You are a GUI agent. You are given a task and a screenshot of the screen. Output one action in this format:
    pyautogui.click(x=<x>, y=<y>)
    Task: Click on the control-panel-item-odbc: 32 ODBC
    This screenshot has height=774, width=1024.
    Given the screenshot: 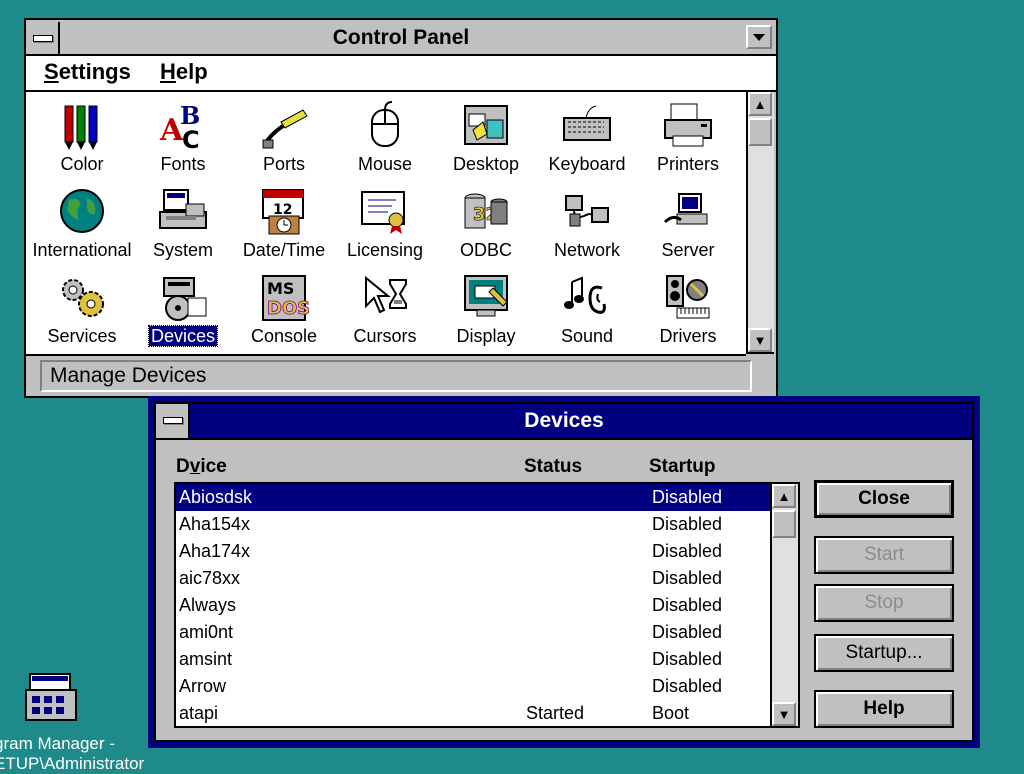 What is the action you would take?
    pyautogui.click(x=486, y=227)
    